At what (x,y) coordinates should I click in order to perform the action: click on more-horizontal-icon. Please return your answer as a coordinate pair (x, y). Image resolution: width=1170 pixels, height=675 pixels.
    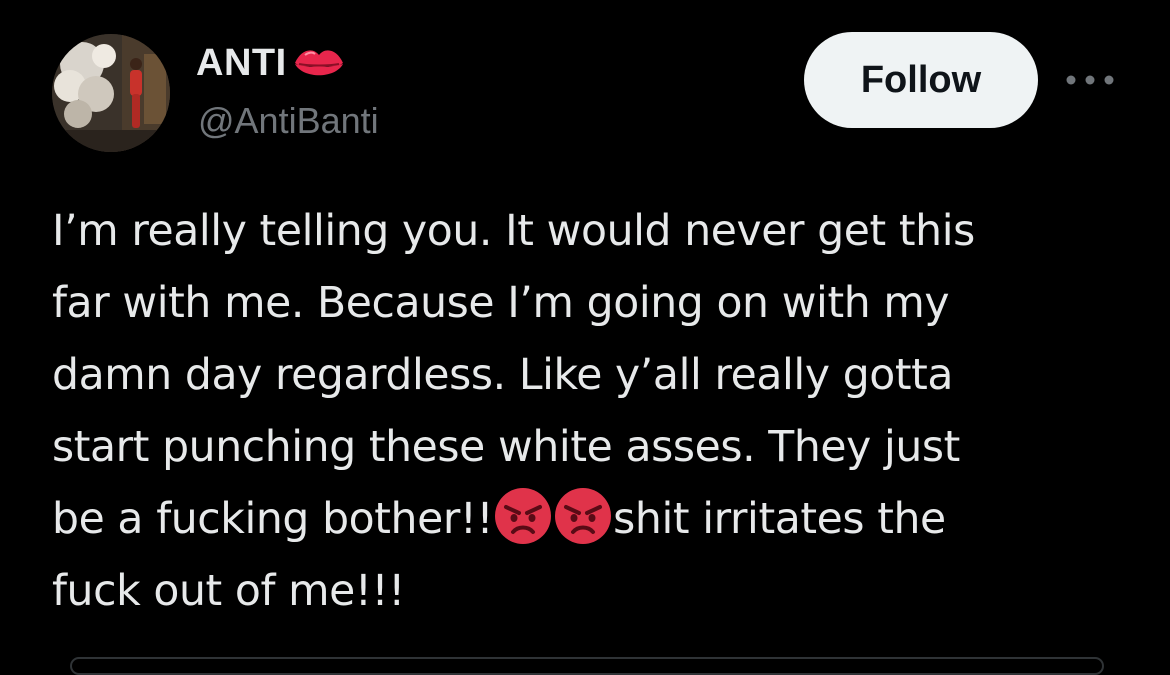
    Looking at the image, I should click on (1090, 80).